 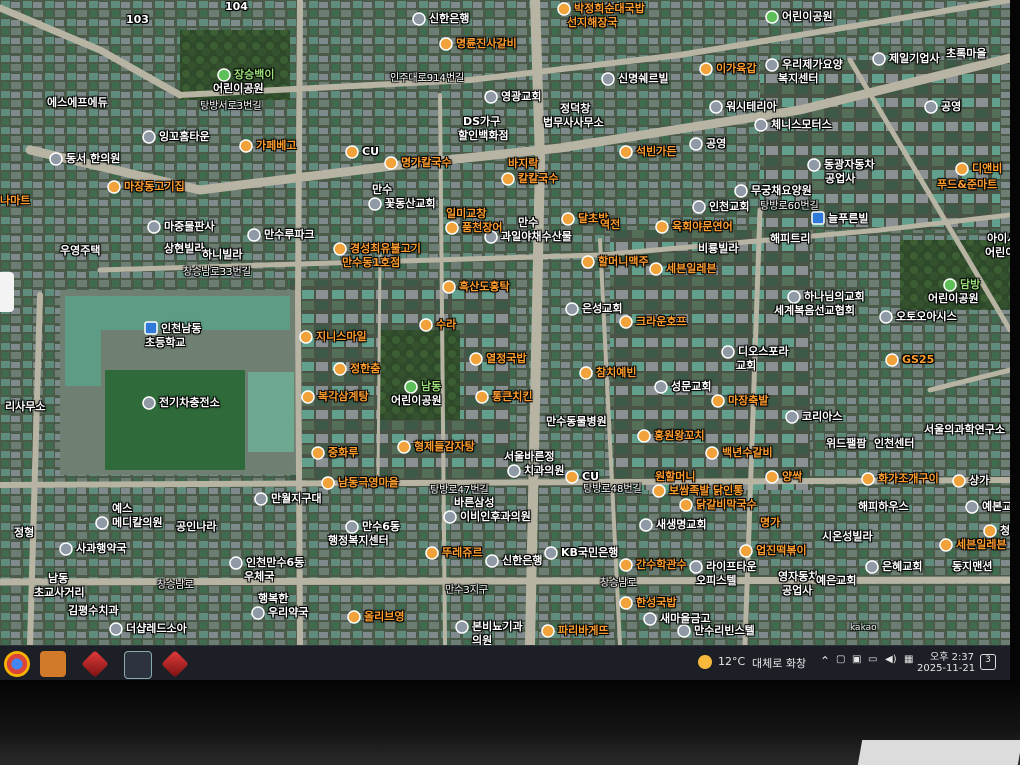 I want to click on place-label: 서울의과학연구소, so click(x=964, y=429).